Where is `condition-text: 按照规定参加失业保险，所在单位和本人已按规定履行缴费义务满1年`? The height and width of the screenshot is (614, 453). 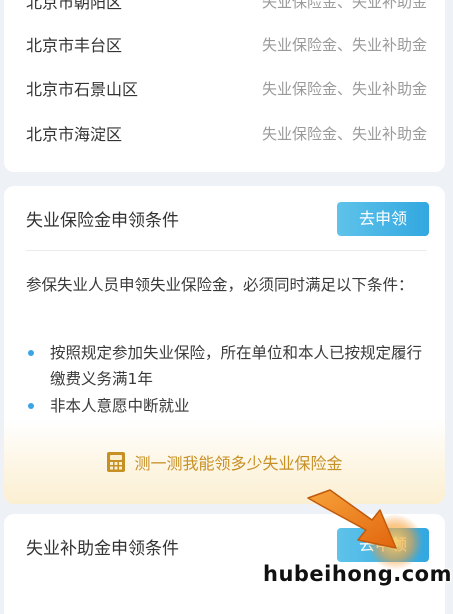 condition-text: 按照规定参加失业保险，所在单位和本人已按规定履行缴费义务满1年 is located at coordinates (236, 366).